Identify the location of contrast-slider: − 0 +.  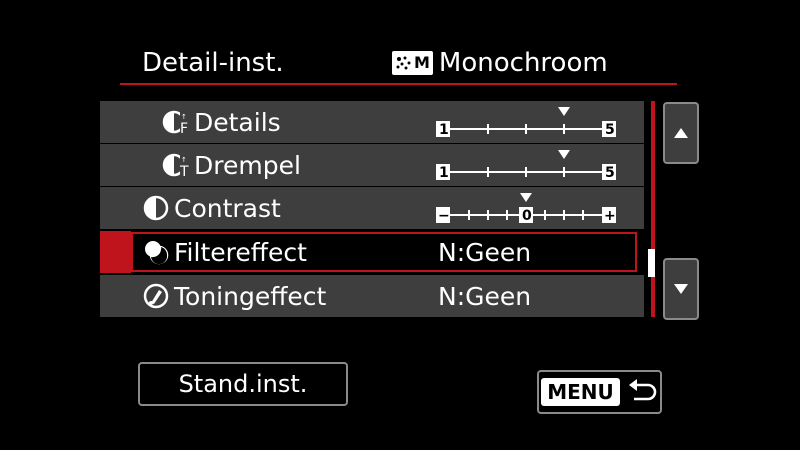
(531, 209).